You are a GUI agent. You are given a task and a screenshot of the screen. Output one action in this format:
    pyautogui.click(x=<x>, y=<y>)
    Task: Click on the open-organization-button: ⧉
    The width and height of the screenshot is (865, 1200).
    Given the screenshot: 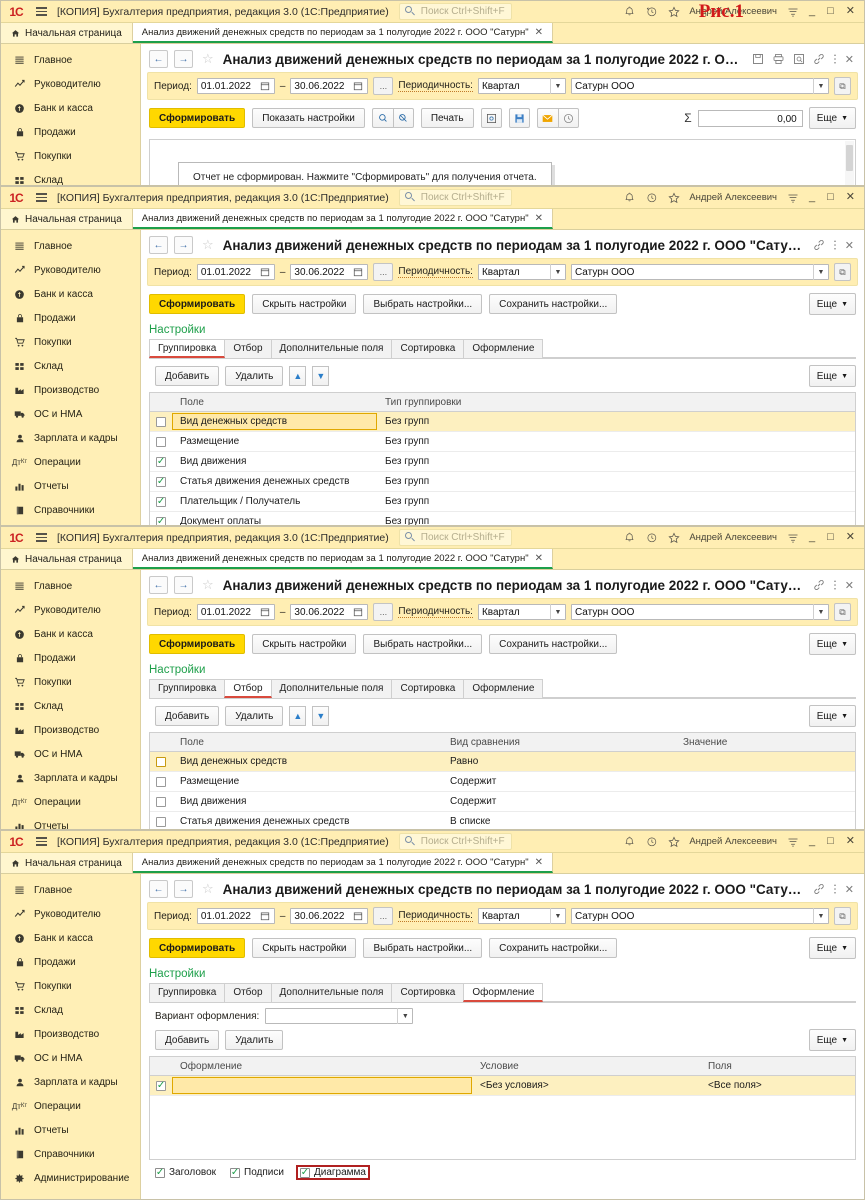 What is the action you would take?
    pyautogui.click(x=842, y=916)
    